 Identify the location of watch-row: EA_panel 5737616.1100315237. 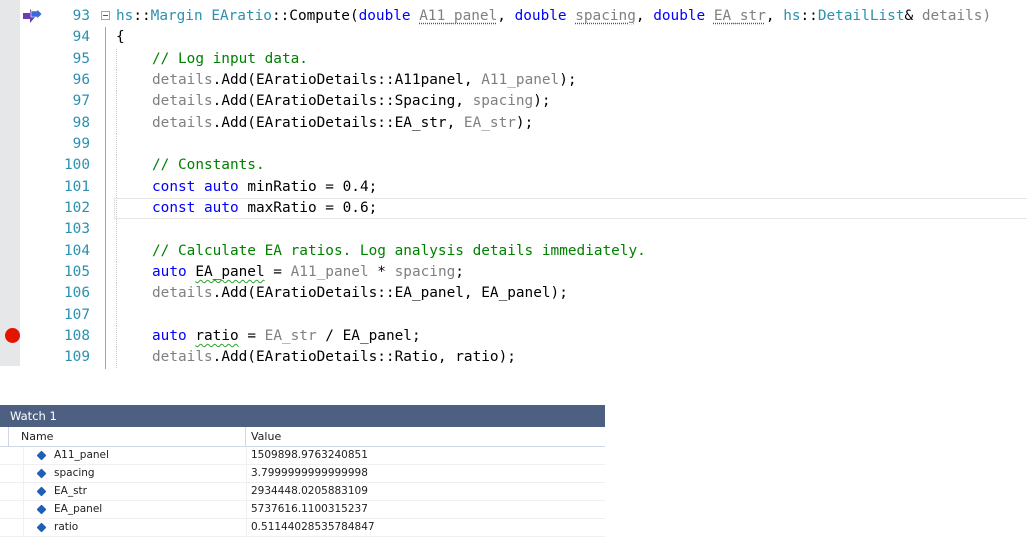
(302, 510).